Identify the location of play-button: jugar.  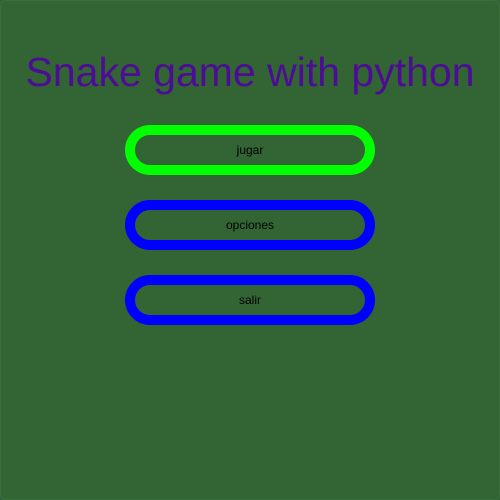
(250, 150).